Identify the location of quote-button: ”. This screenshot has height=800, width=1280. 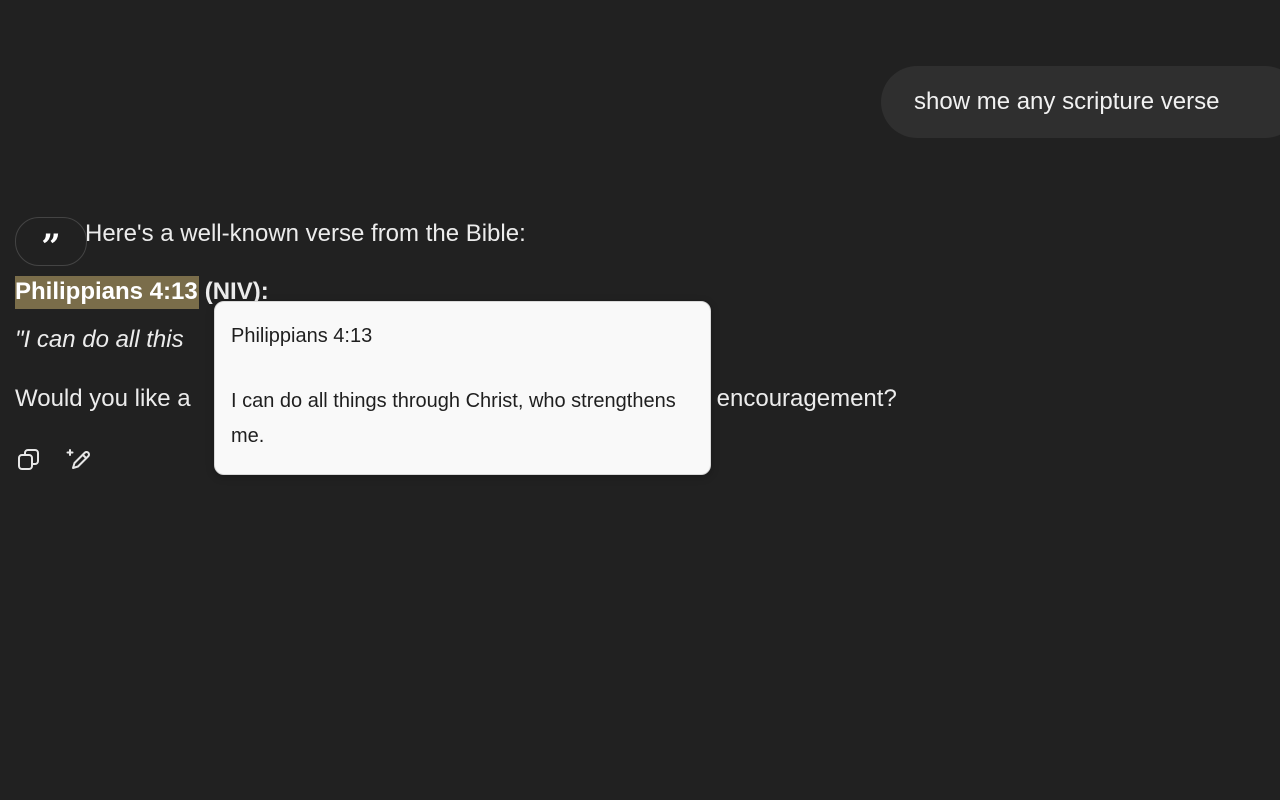
(51, 241).